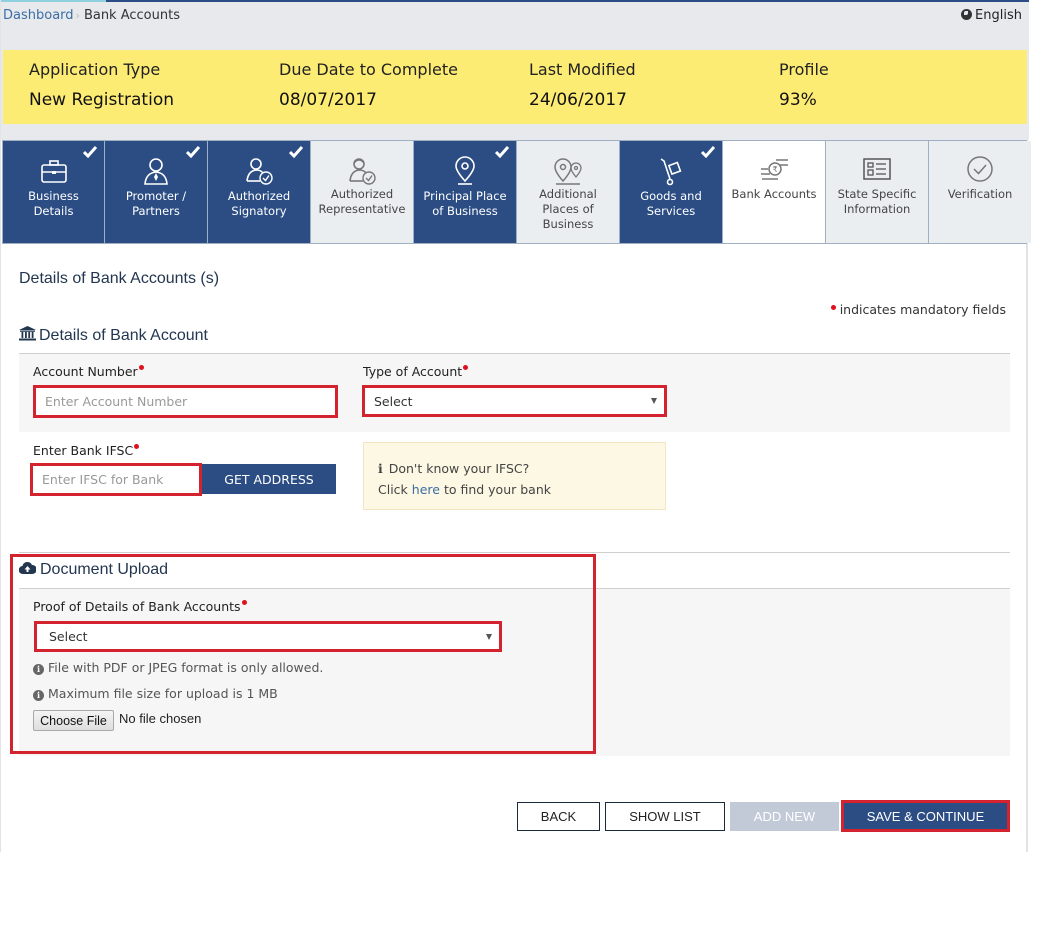 Image resolution: width=1048 pixels, height=944 pixels. I want to click on tab-principal-place-of-business: Principal Place of Business, so click(465, 192).